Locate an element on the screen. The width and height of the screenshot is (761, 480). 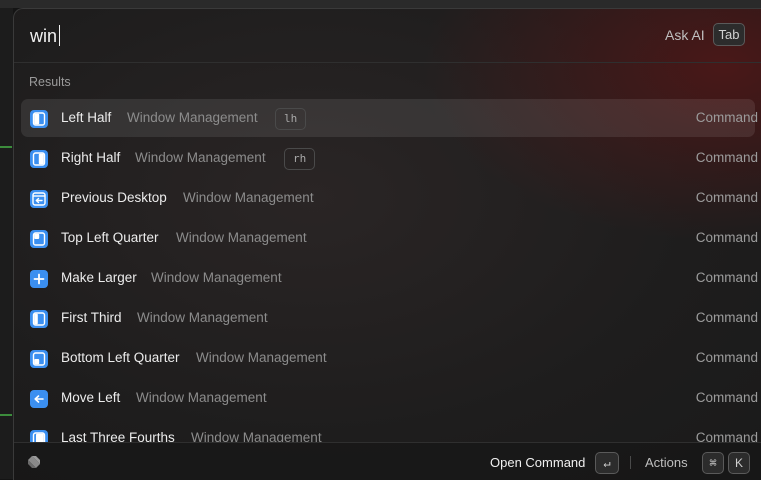
result-item-move-left: Move Left Window Management Command is located at coordinates (389, 398).